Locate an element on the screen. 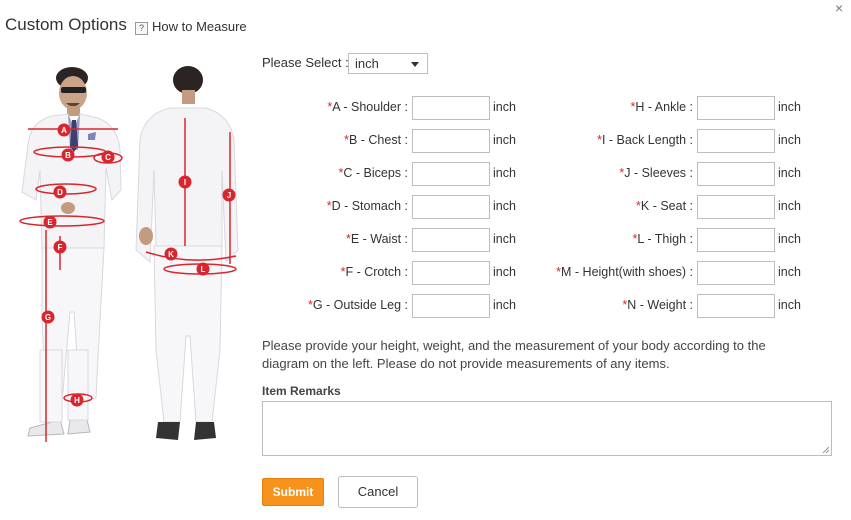 The width and height of the screenshot is (851, 520). measurement-label: *F - Crotch : is located at coordinates (298, 272).